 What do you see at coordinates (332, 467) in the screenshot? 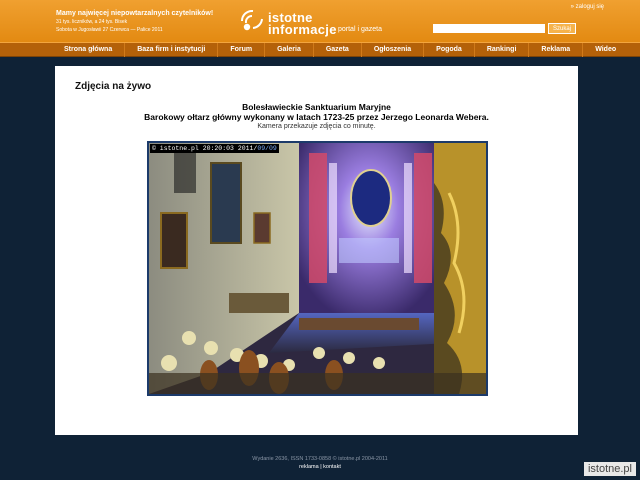
I see `footer-link-contact: kontakt` at bounding box center [332, 467].